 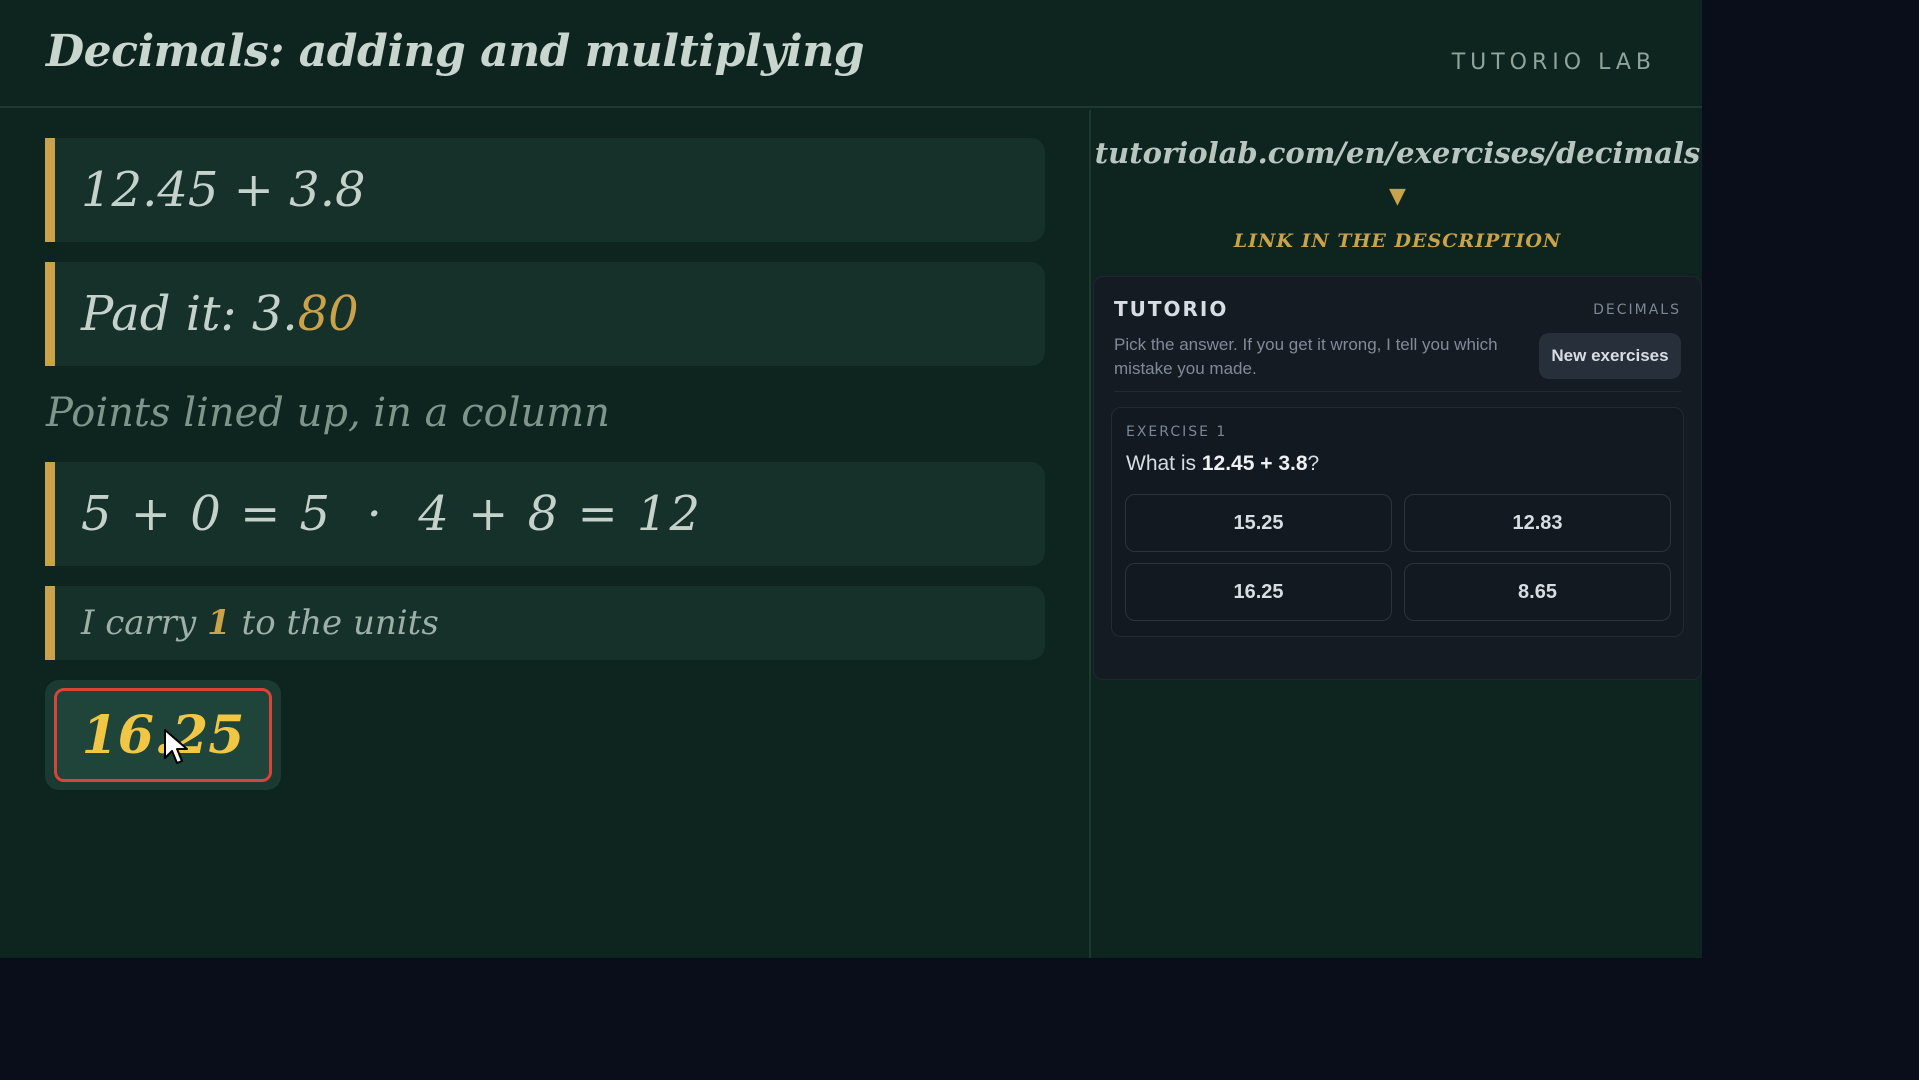 What do you see at coordinates (144, 623) in the screenshot?
I see `step-carry-prefix: I carry` at bounding box center [144, 623].